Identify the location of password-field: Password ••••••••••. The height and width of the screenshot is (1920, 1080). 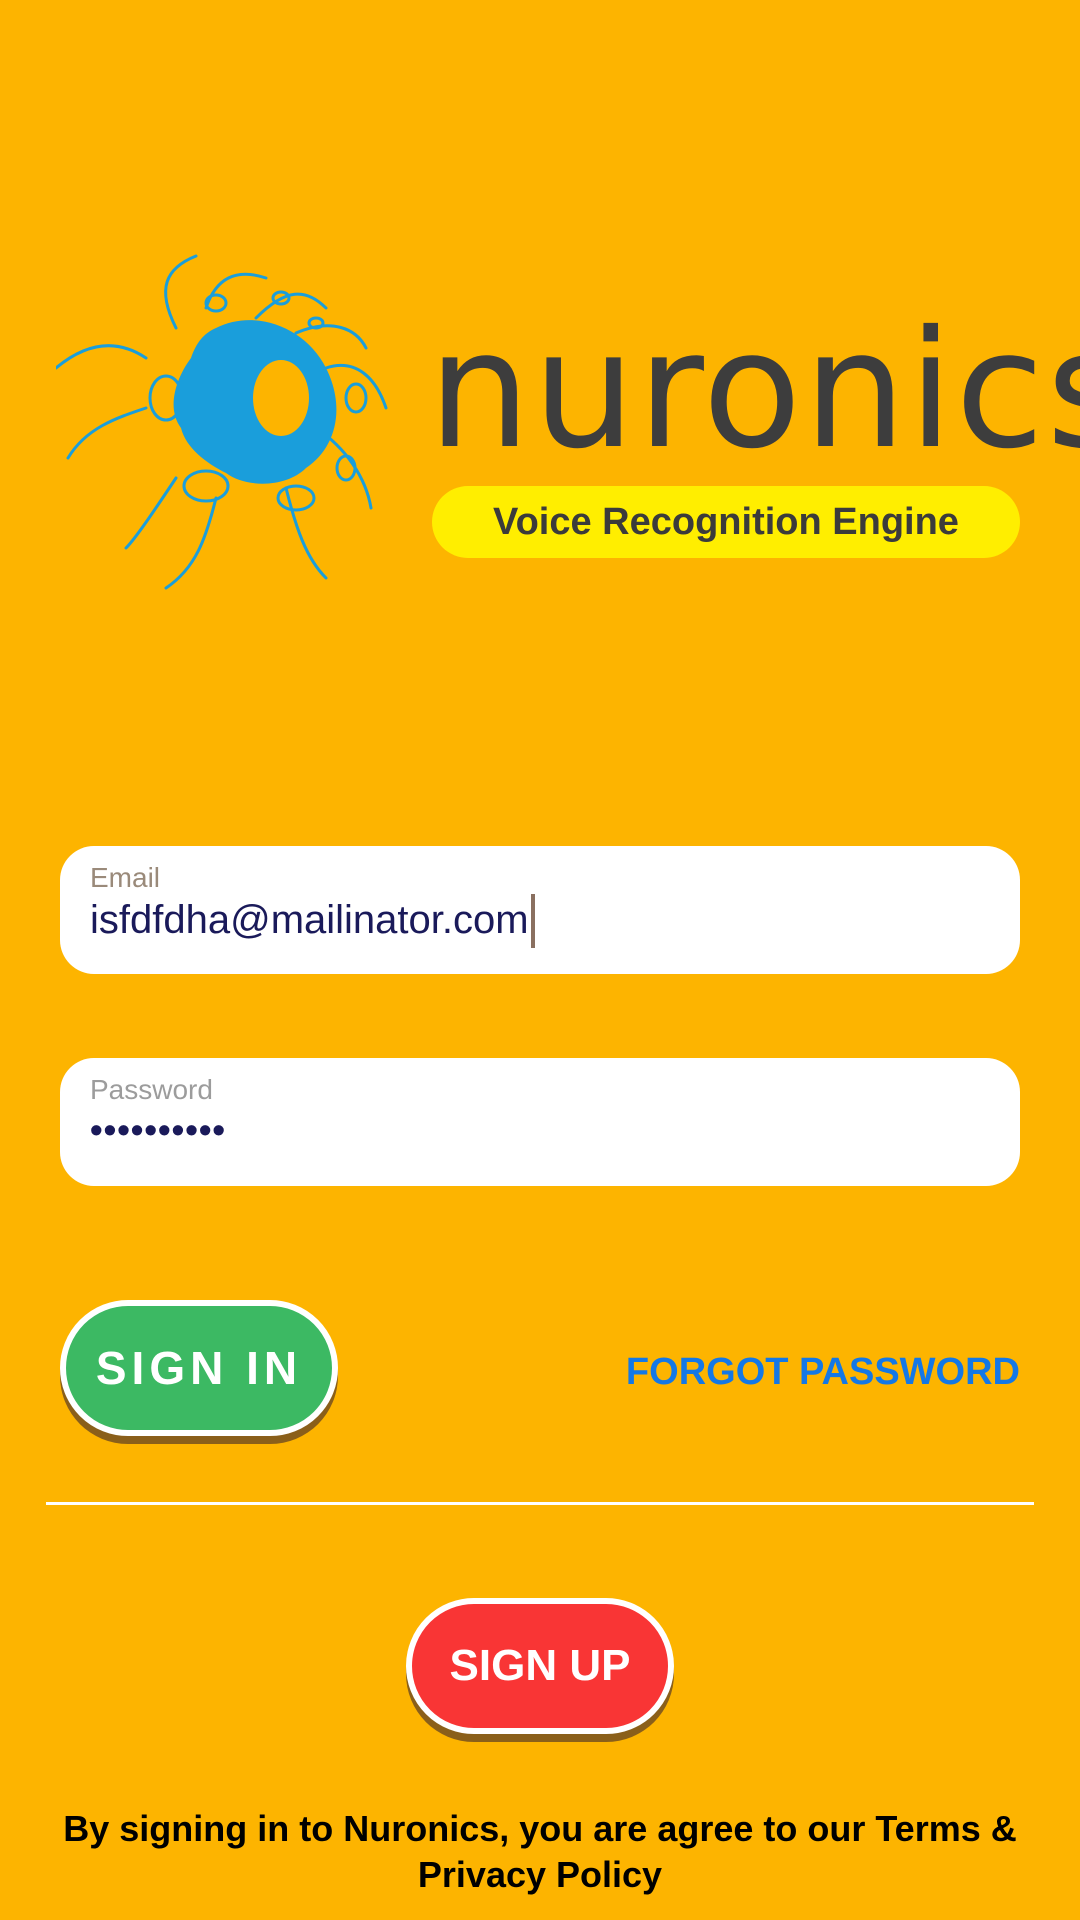
(540, 1122).